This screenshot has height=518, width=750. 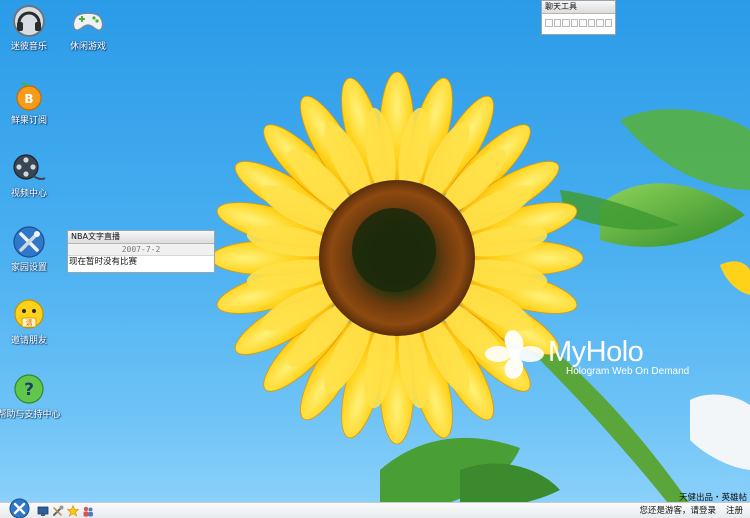 I want to click on icon-label-video: 视频中心, so click(x=28, y=194).